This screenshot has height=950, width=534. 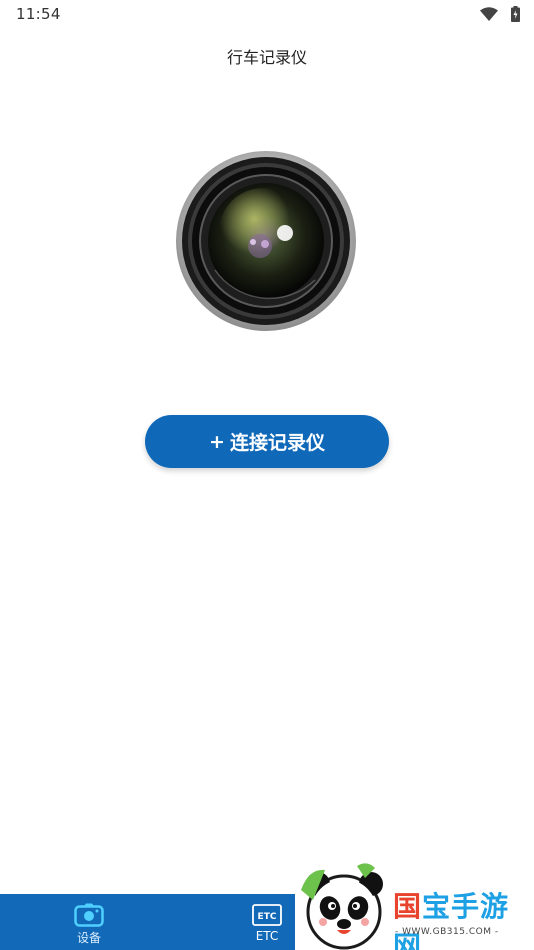 I want to click on panda-logo, so click(x=342, y=906).